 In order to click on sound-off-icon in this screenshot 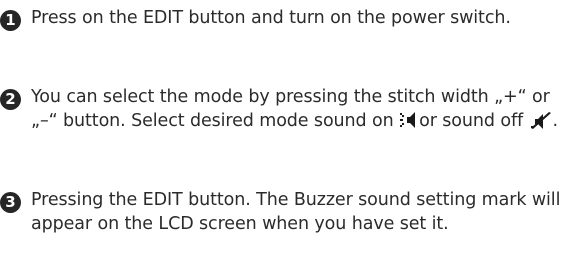, I will do `click(541, 120)`.